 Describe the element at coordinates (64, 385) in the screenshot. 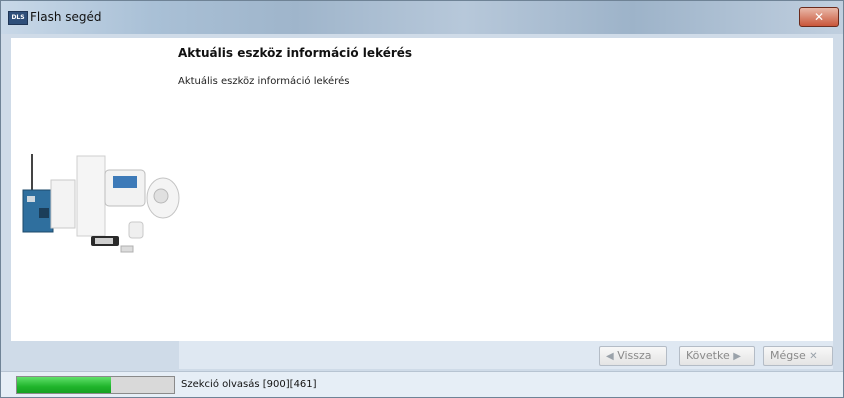

I see `progress-fill` at that location.